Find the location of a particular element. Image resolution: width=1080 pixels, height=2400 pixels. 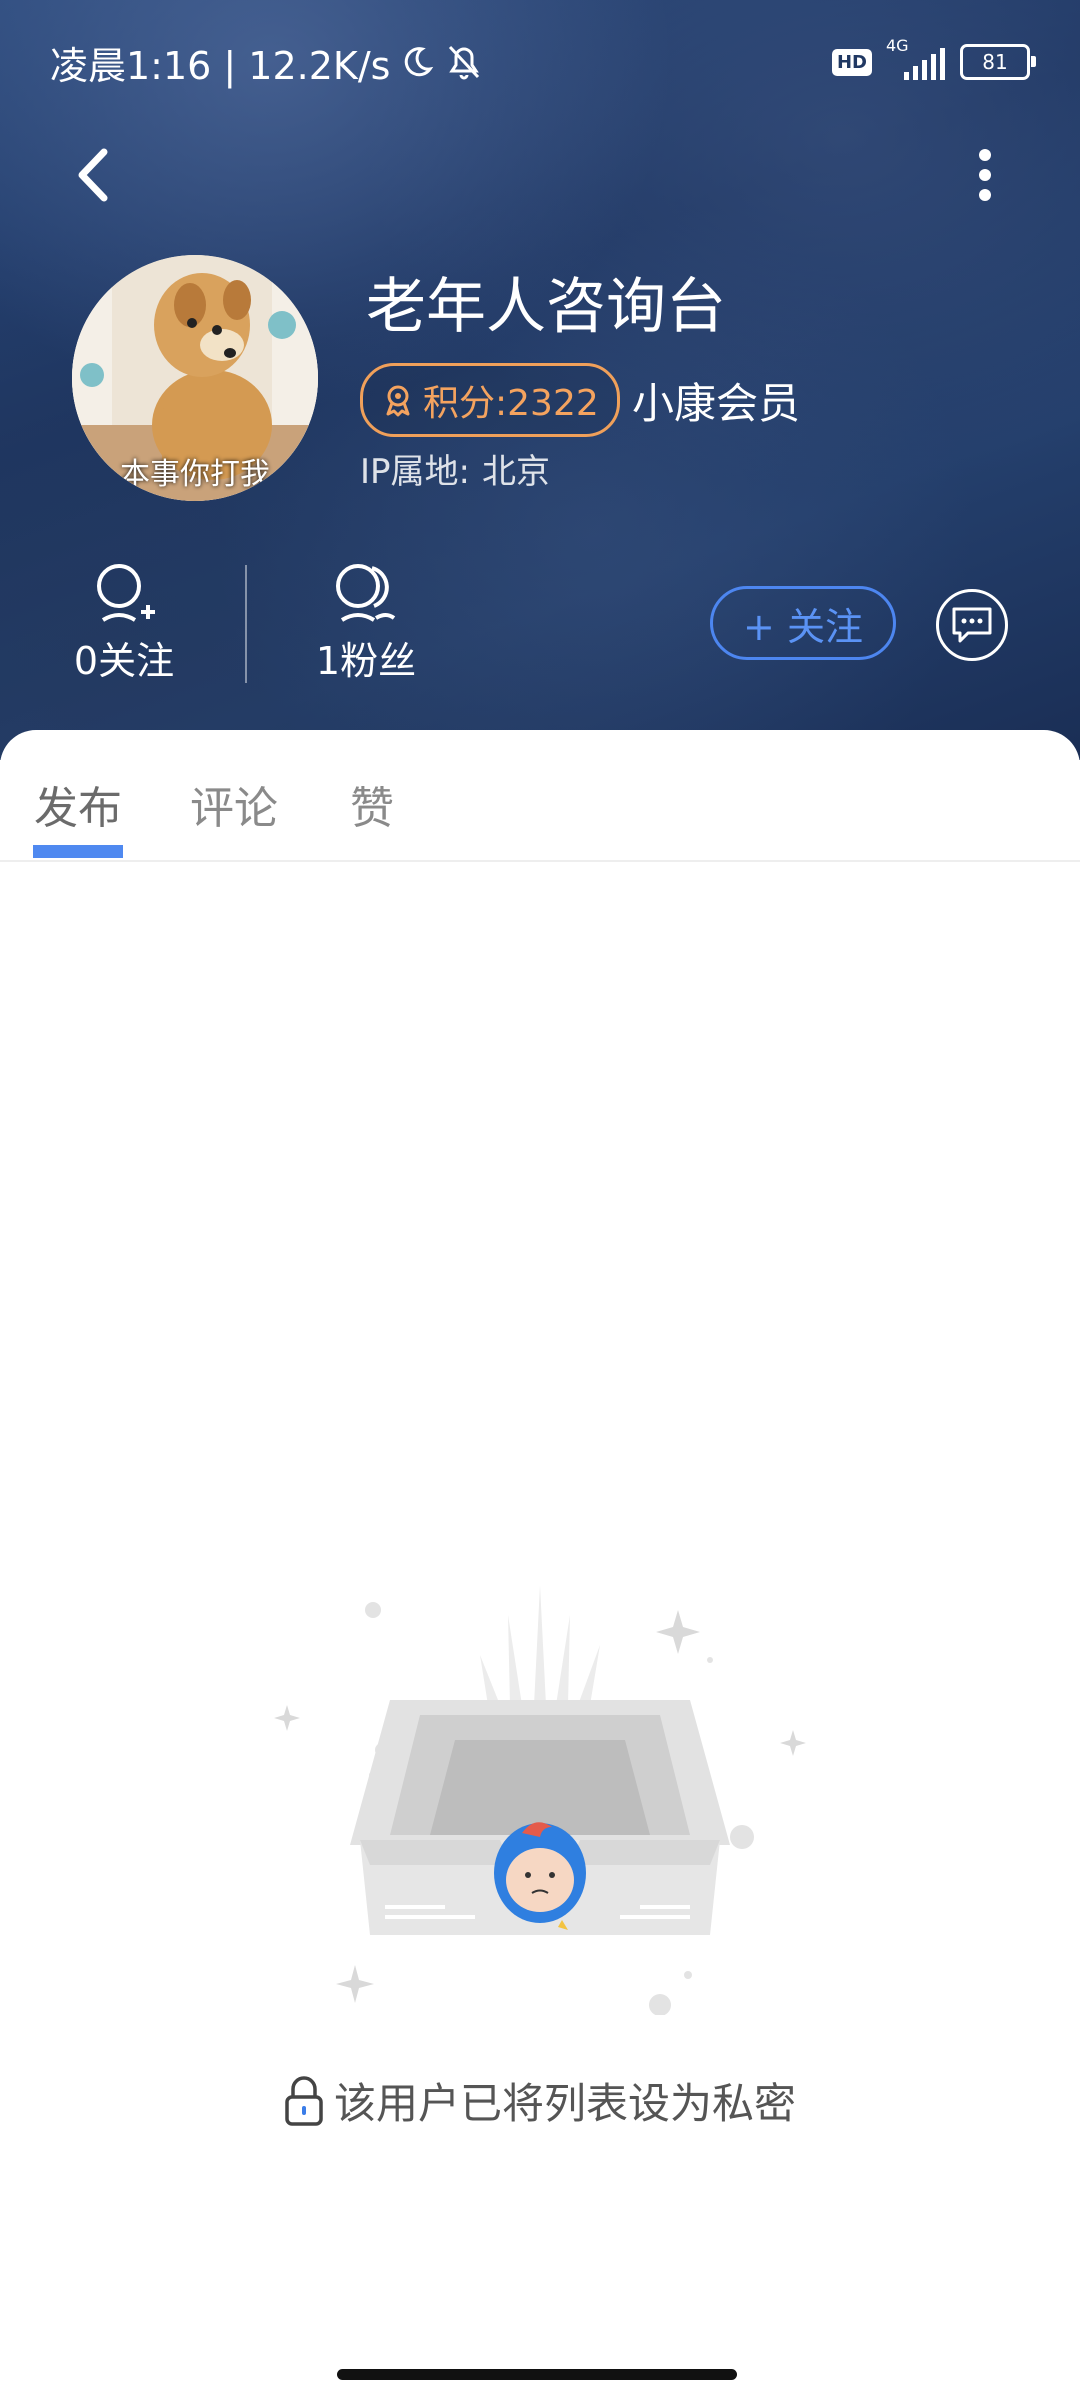

ip-location: IP属地: 北京 is located at coordinates (455, 468).